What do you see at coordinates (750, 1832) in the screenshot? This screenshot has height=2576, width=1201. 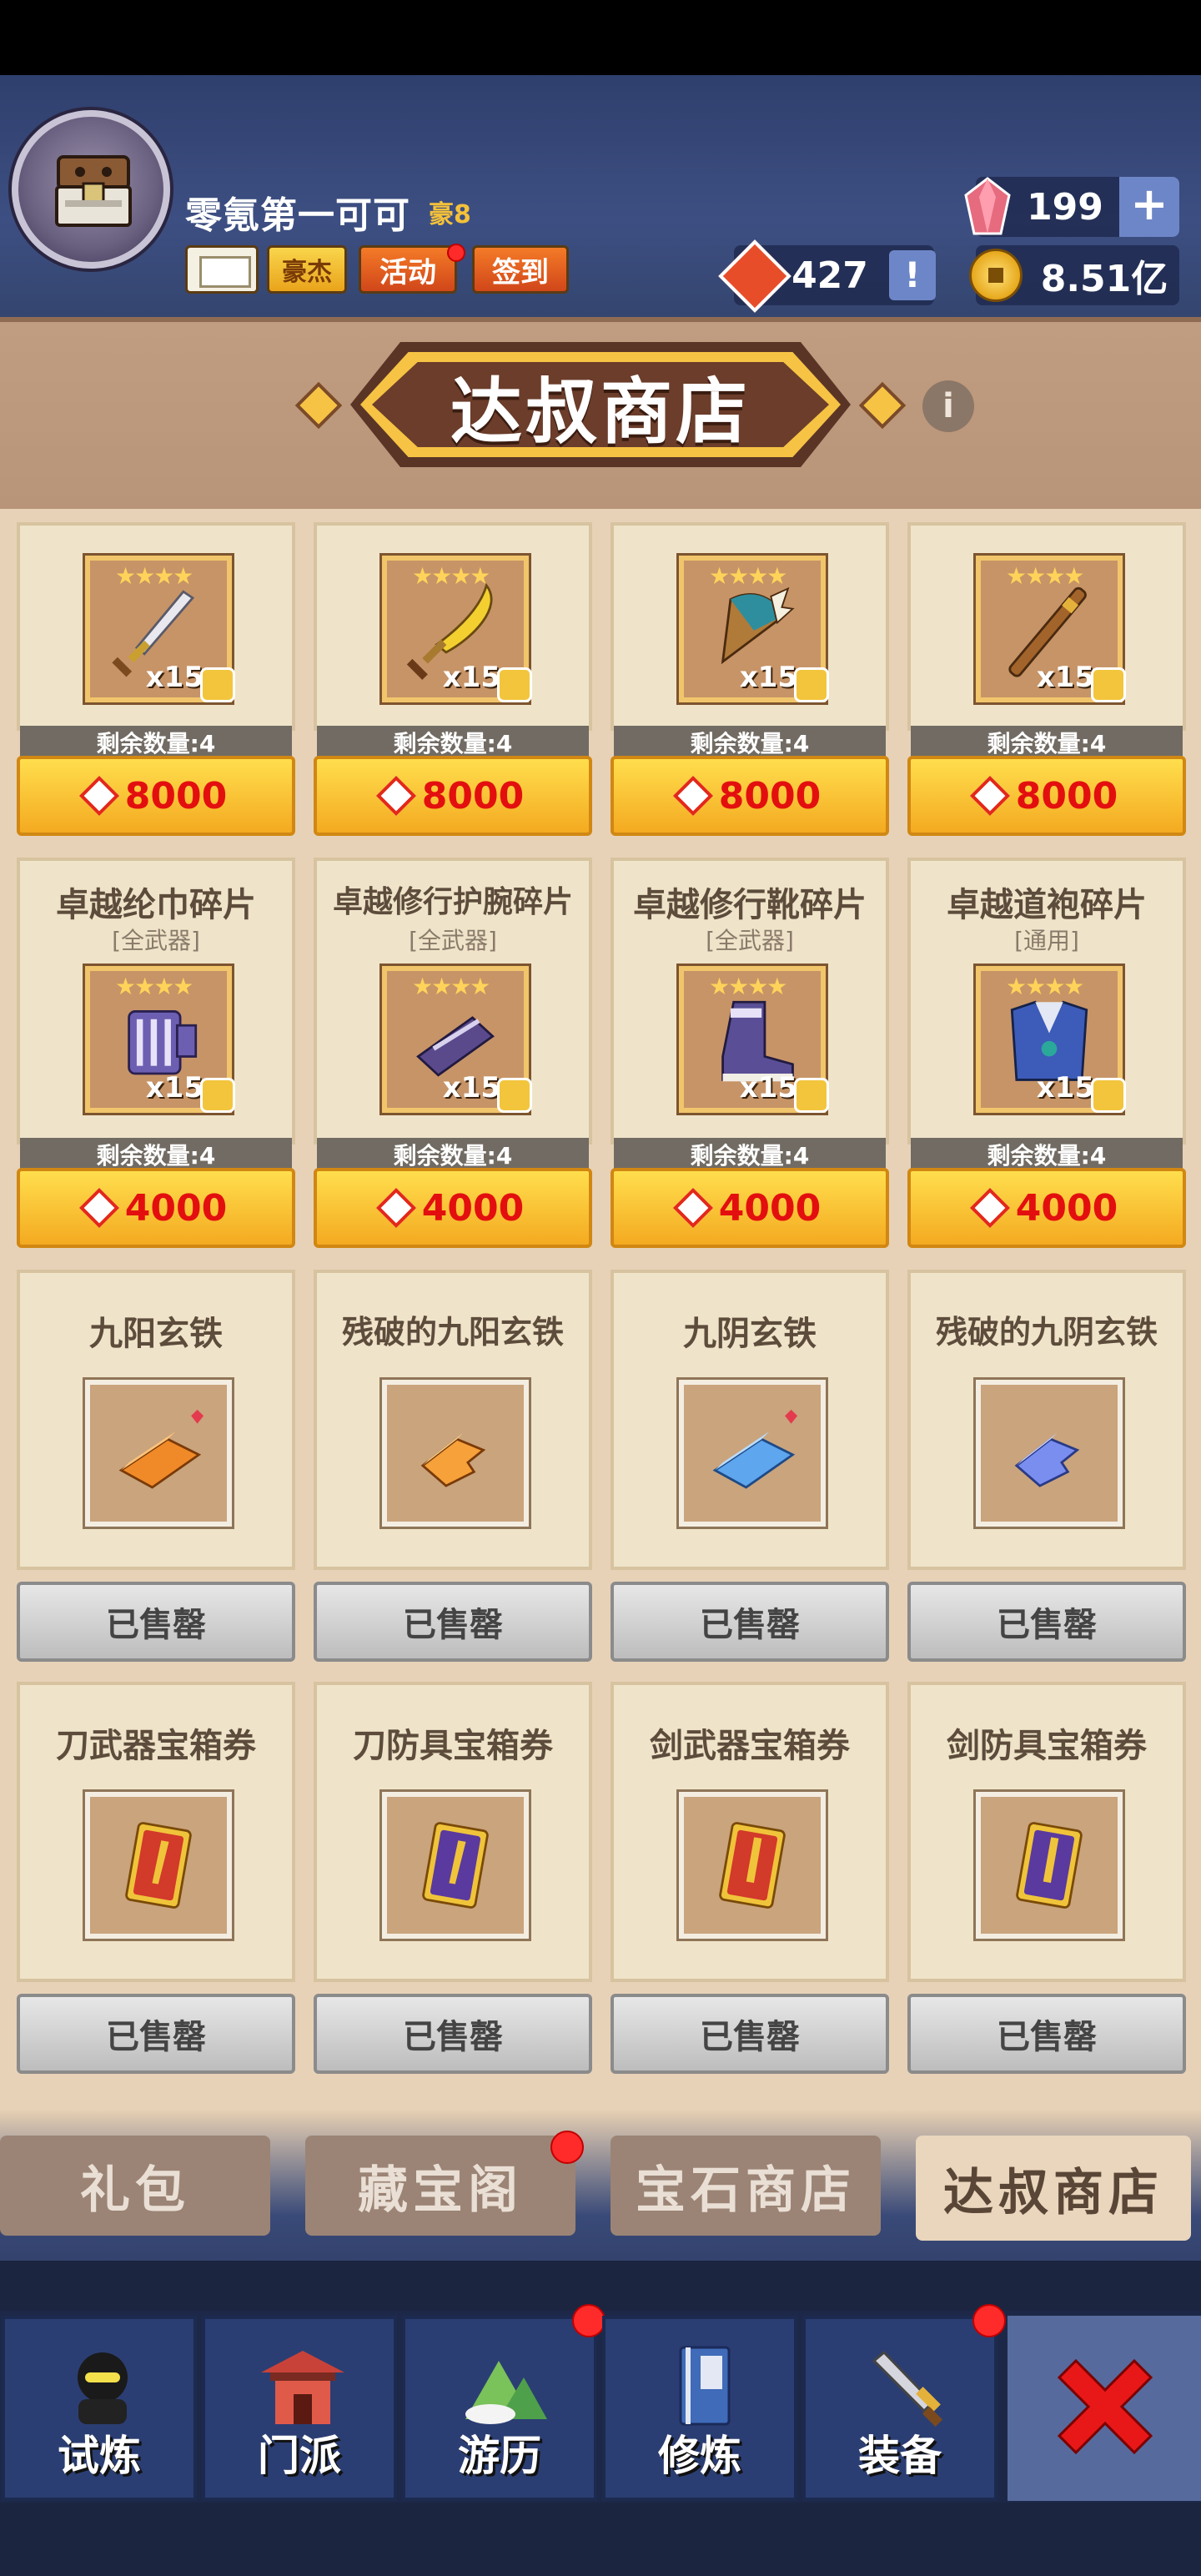 I see `shop-item: 剑武器宝箱券` at bounding box center [750, 1832].